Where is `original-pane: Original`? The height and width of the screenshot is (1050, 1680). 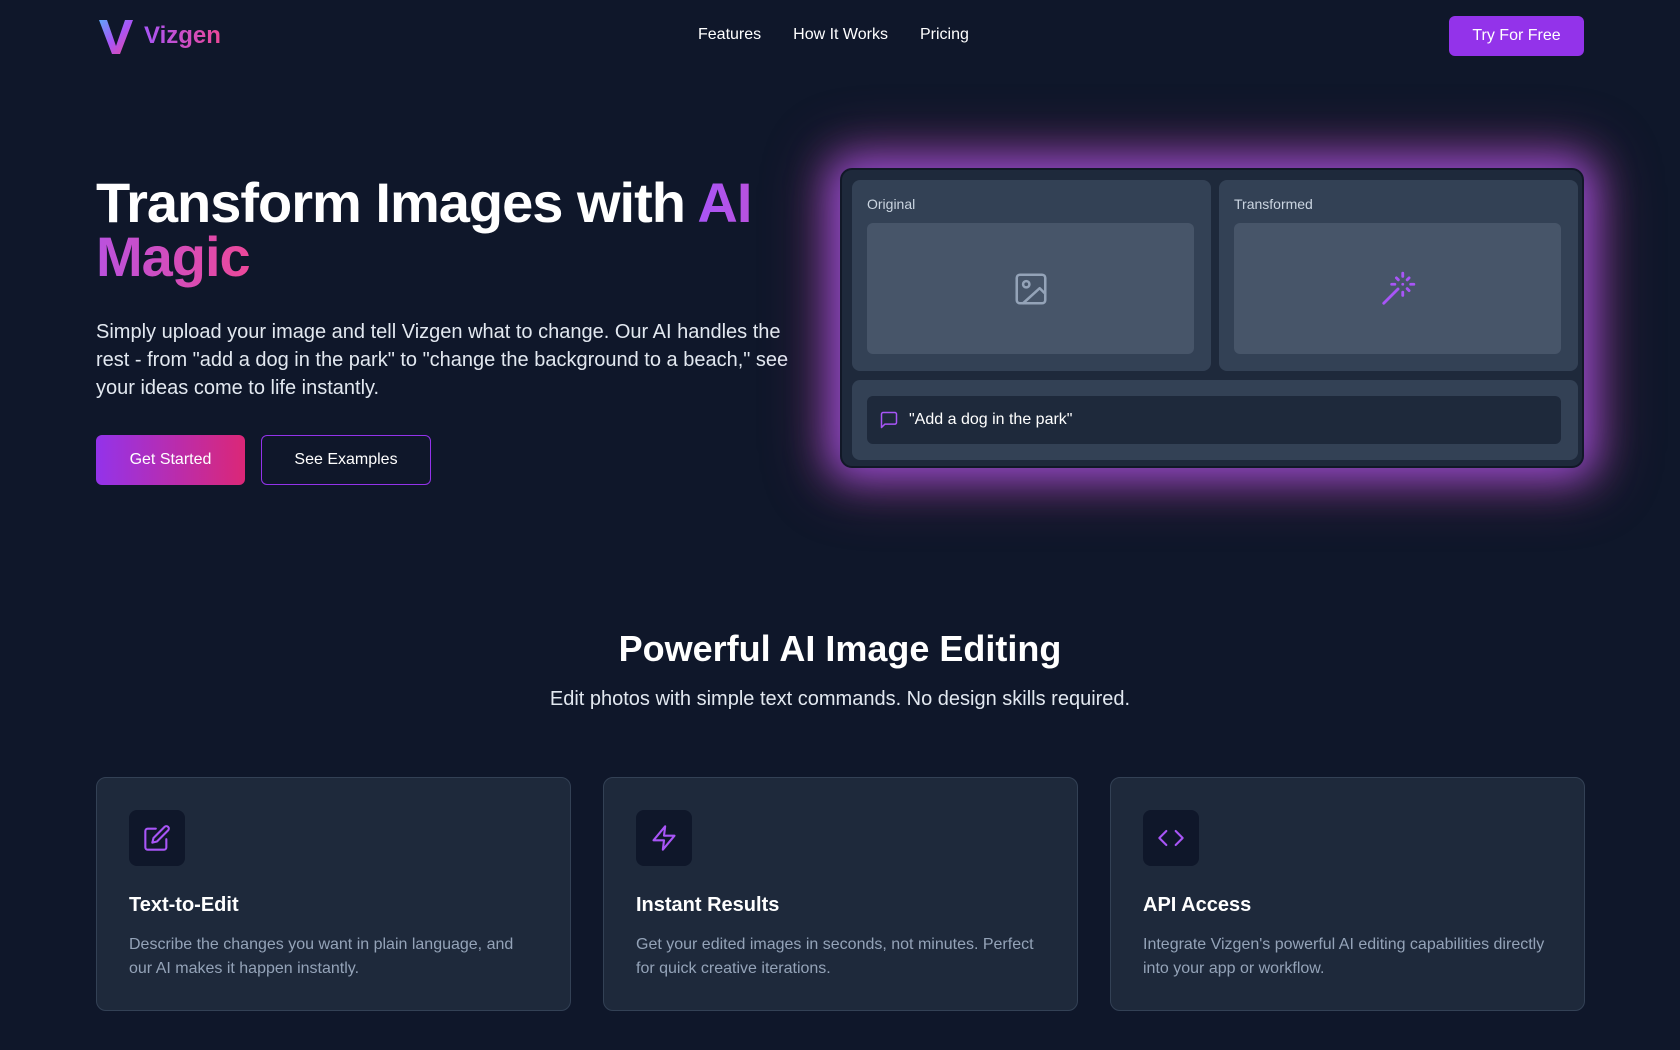
original-pane: Original is located at coordinates (1031, 275).